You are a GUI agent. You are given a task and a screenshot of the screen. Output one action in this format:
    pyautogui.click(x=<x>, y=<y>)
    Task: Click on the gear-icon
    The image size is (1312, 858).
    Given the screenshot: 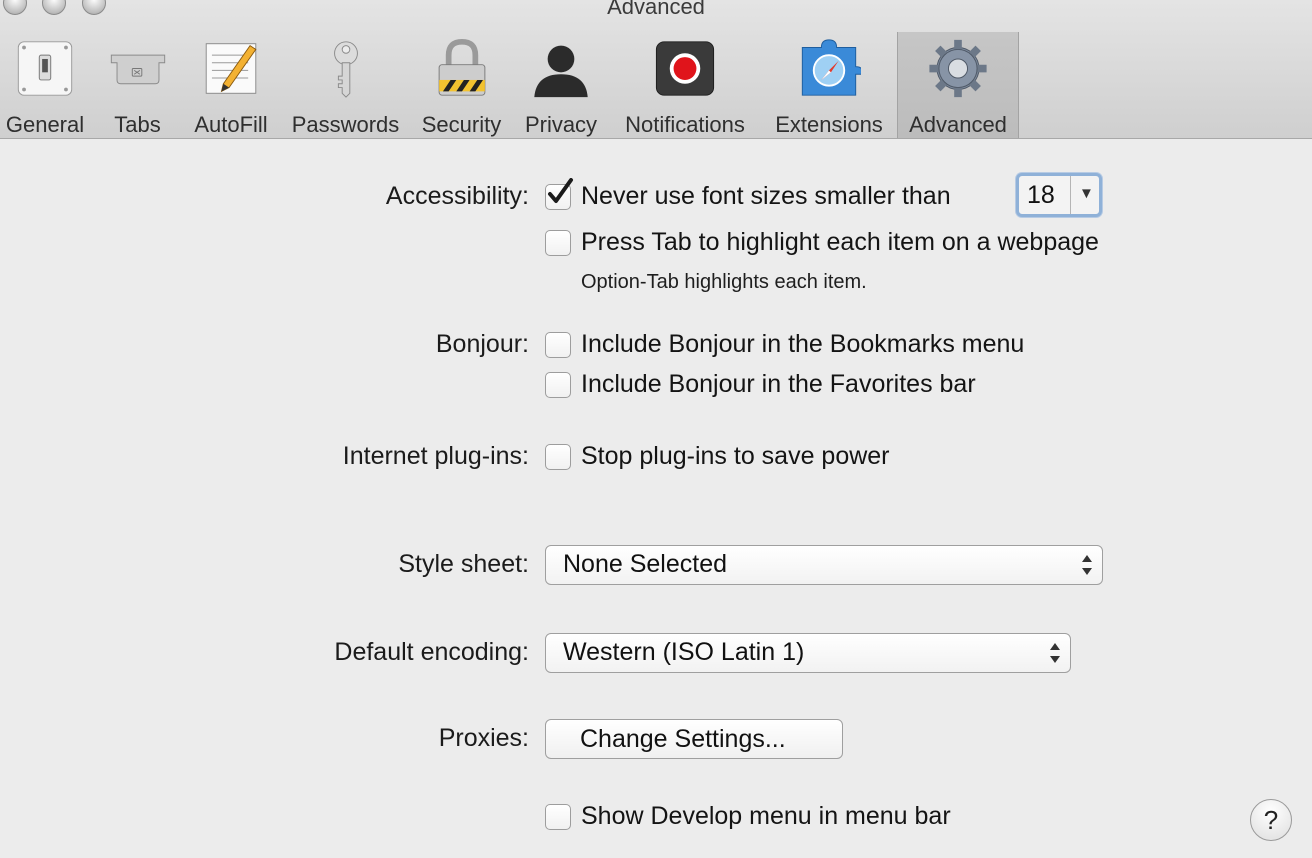 What is the action you would take?
    pyautogui.click(x=958, y=68)
    